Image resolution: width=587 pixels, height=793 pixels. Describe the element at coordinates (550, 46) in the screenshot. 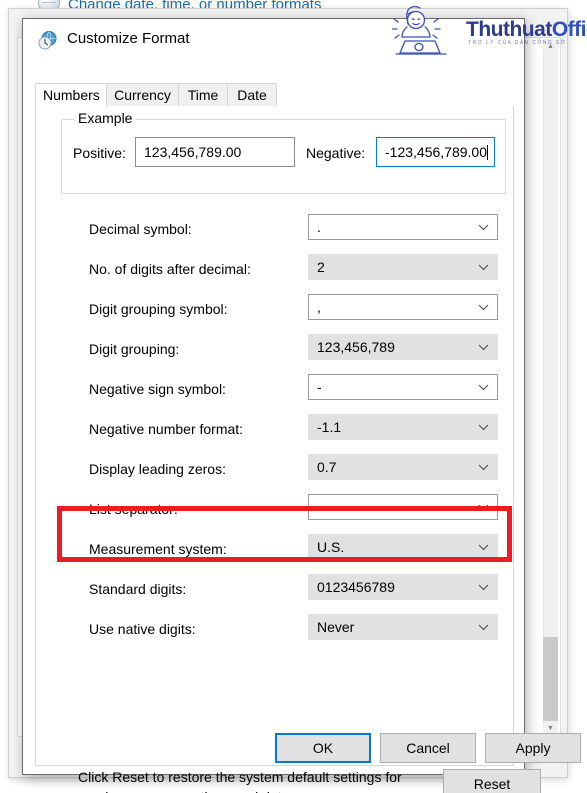

I see `scroll-up-icon: ▲` at that location.